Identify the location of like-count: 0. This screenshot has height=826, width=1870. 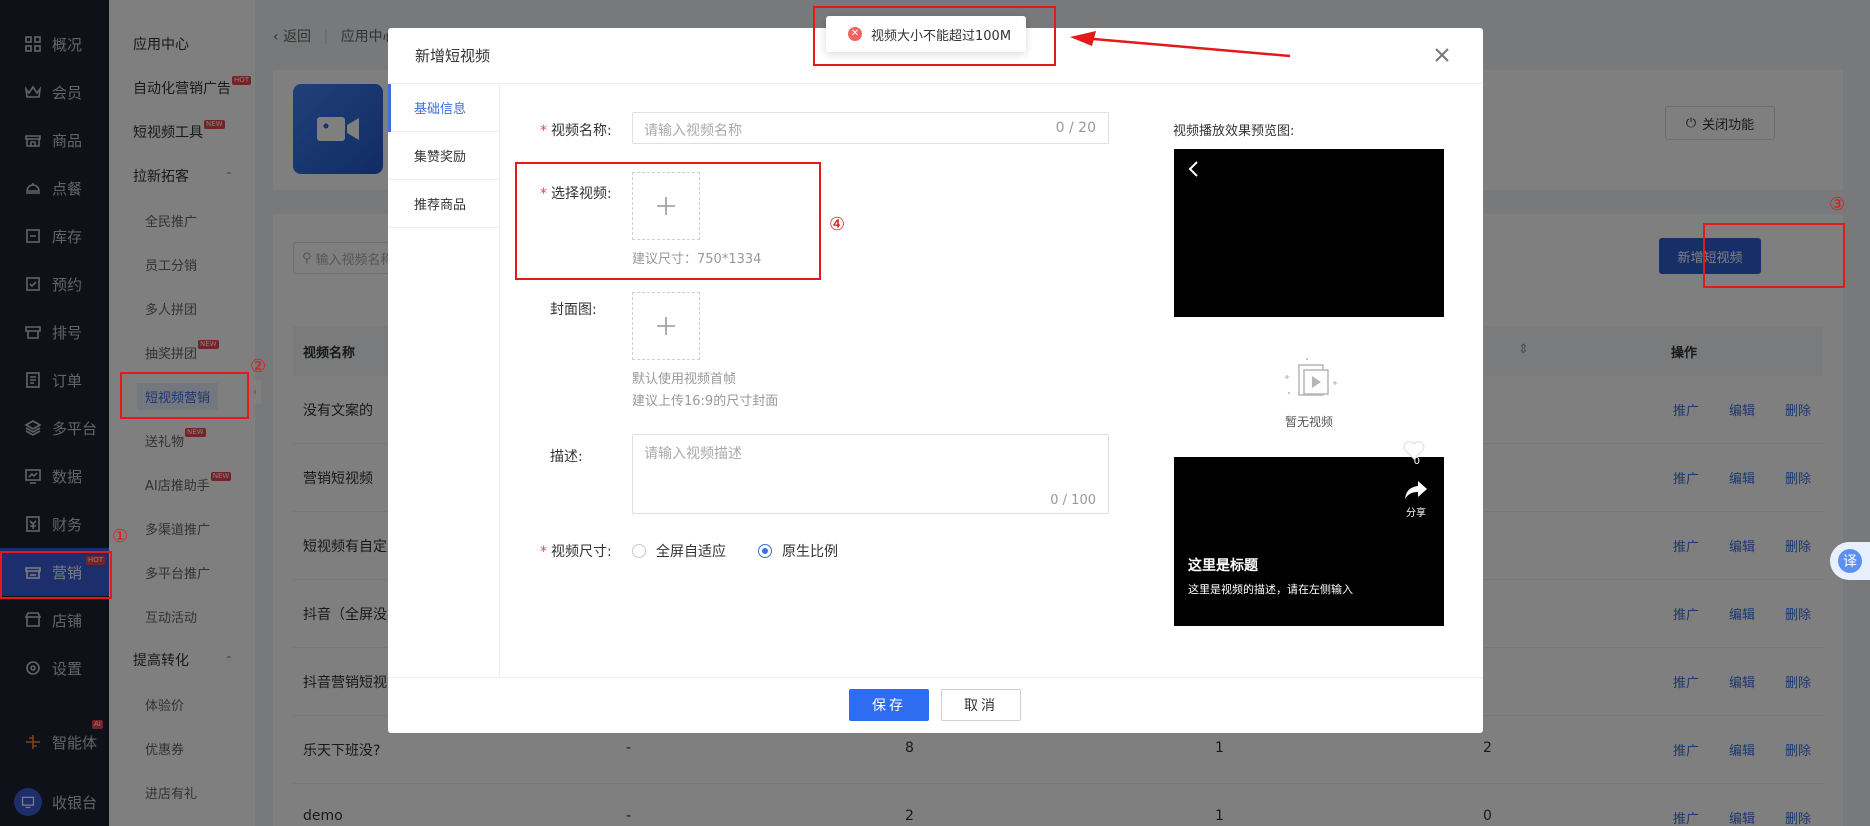
(1416, 461).